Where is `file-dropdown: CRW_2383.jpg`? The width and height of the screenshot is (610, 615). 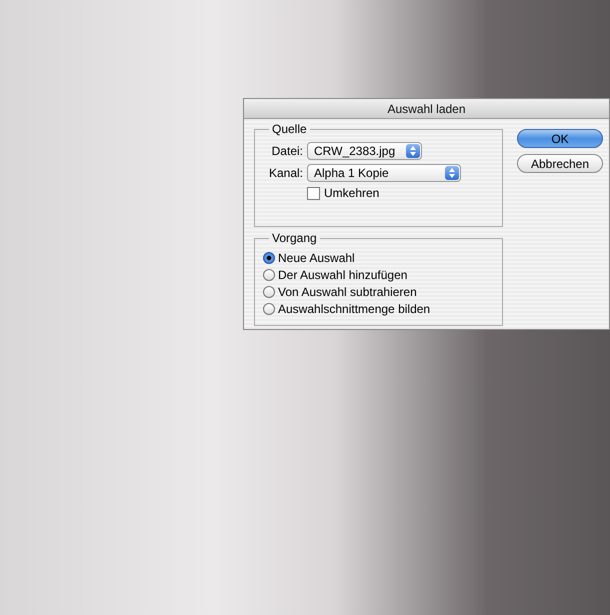 file-dropdown: CRW_2383.jpg is located at coordinates (364, 151).